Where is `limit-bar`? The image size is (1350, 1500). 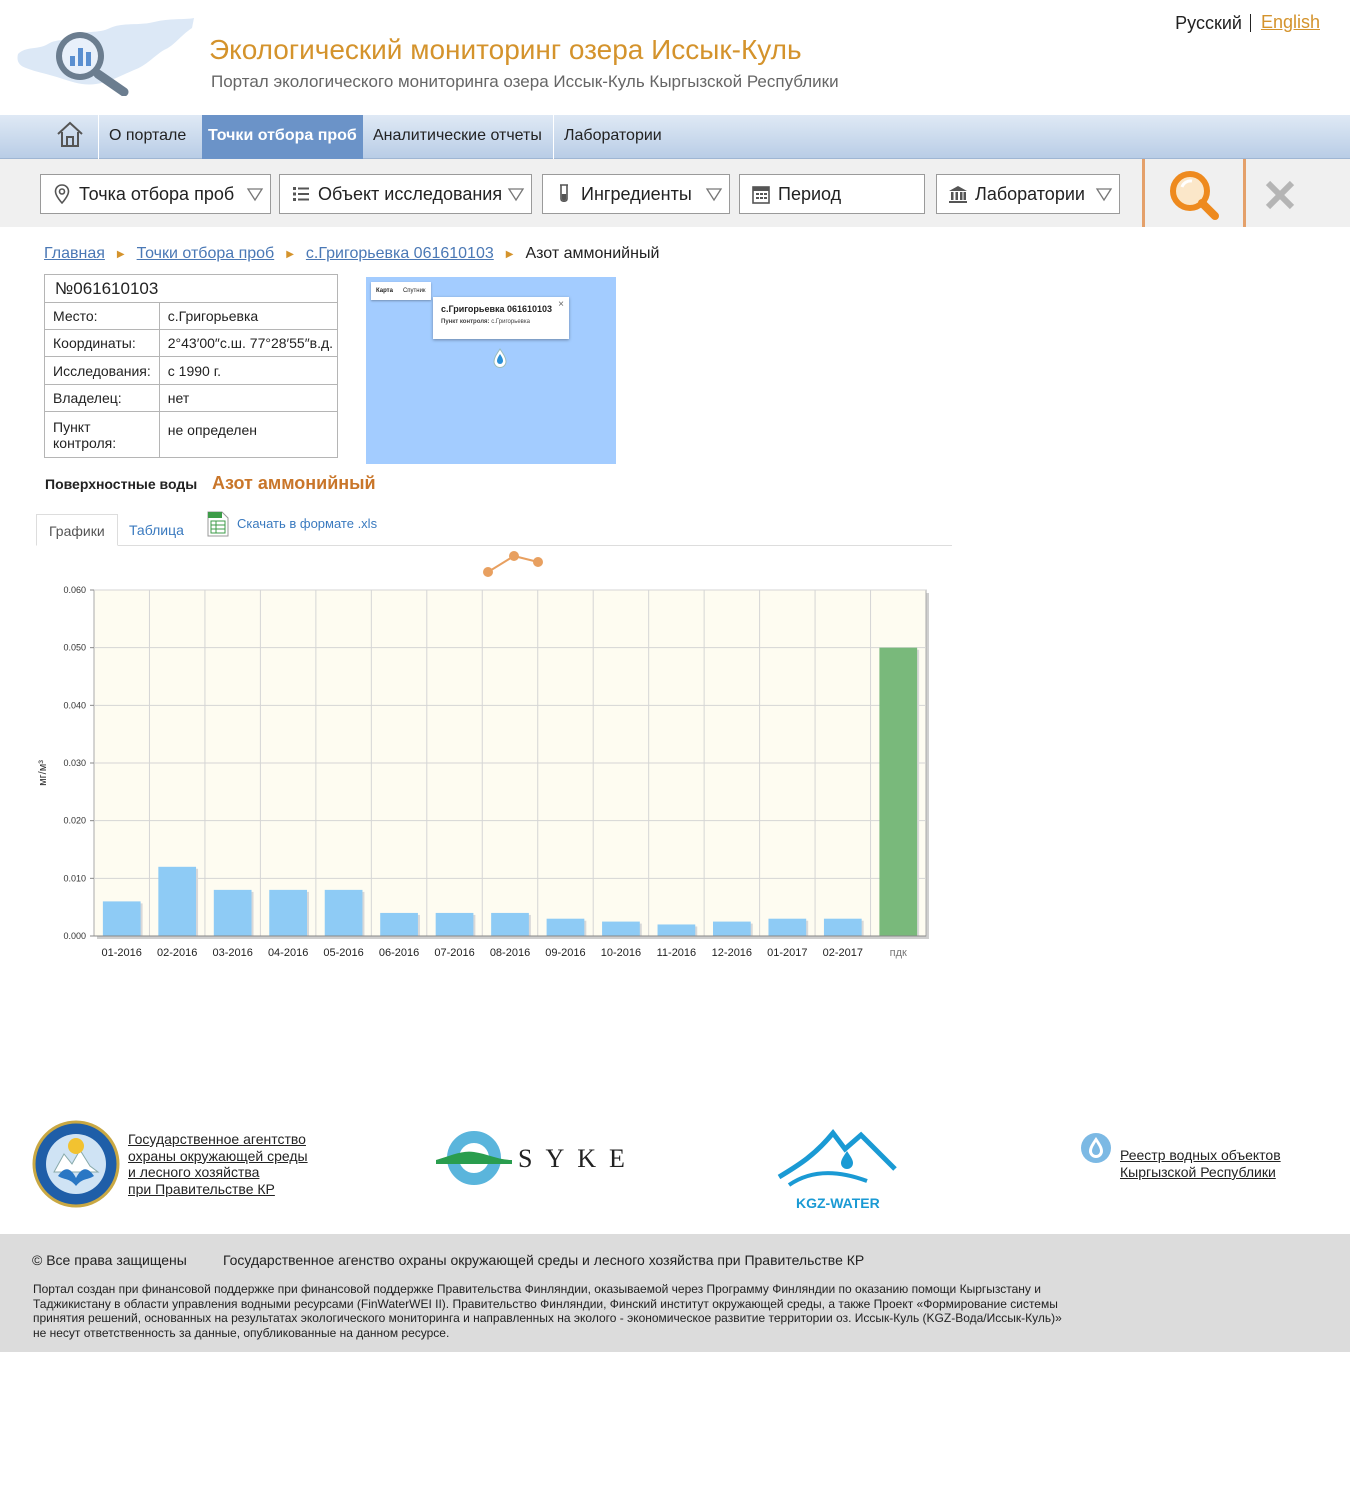 limit-bar is located at coordinates (898, 791).